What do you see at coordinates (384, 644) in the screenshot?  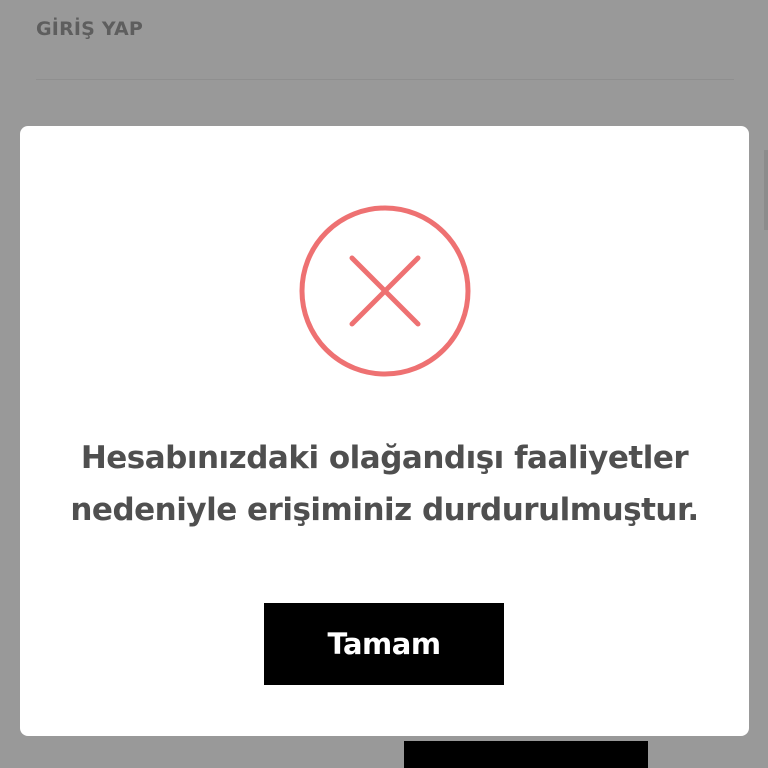 I see `ok-button: Tamam` at bounding box center [384, 644].